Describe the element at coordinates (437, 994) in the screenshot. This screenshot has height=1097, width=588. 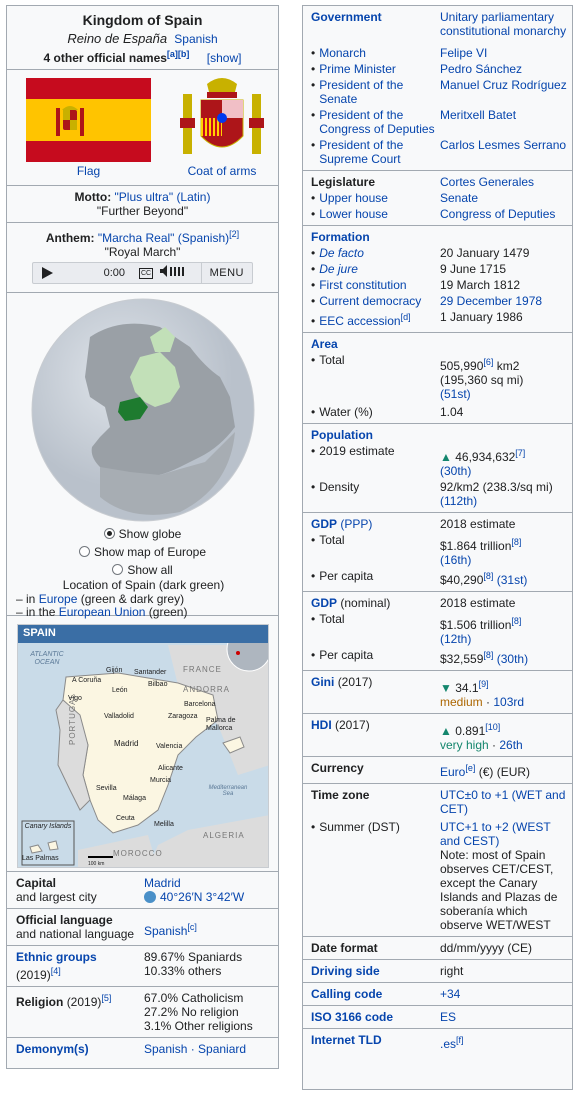
I see `calling-code-section: Calling code +34` at that location.